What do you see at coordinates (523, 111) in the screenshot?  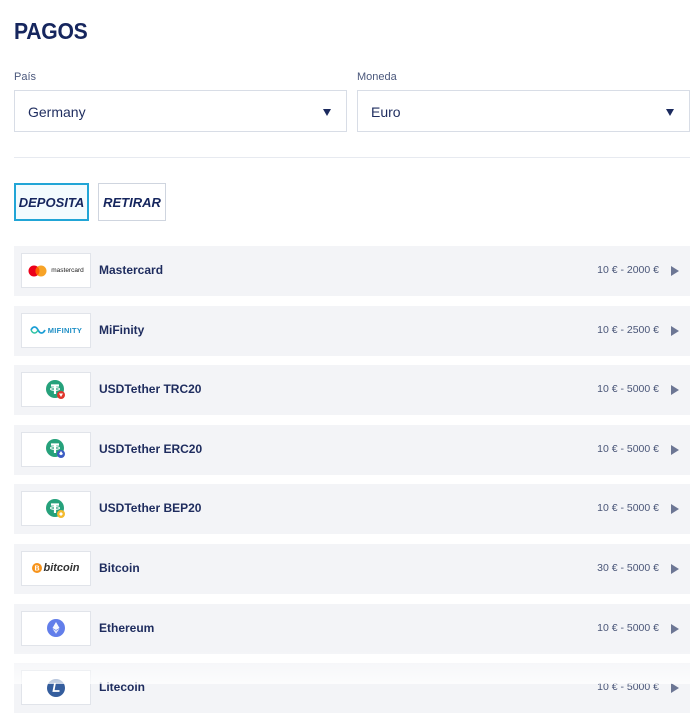 I see `currency-select: Euro` at bounding box center [523, 111].